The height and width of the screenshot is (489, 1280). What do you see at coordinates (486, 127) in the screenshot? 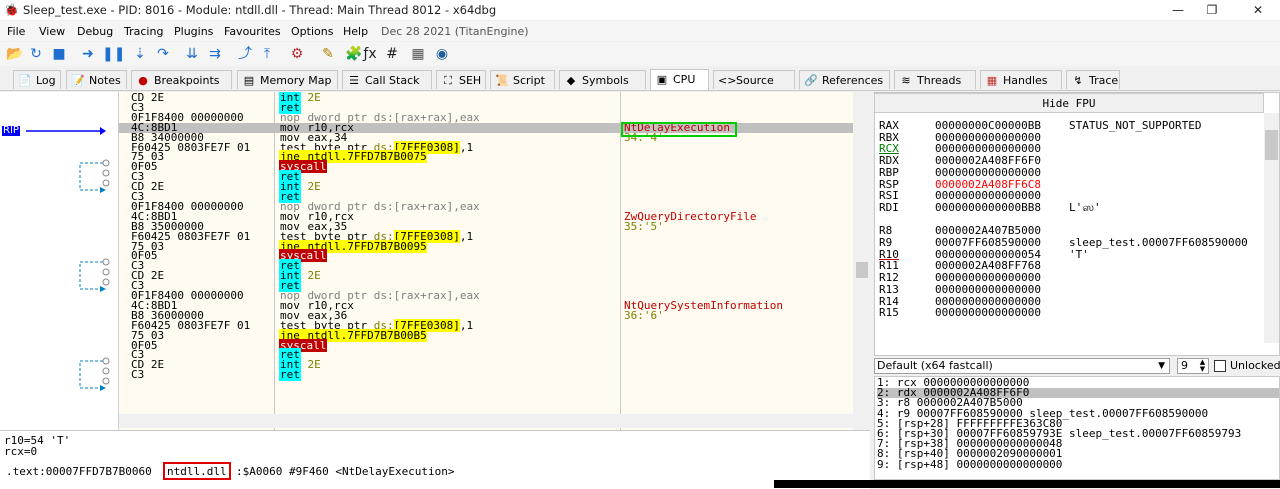
I see `current-instruction-row: 4C:8BD1 mov r10,rcx NtDelayExecution` at bounding box center [486, 127].